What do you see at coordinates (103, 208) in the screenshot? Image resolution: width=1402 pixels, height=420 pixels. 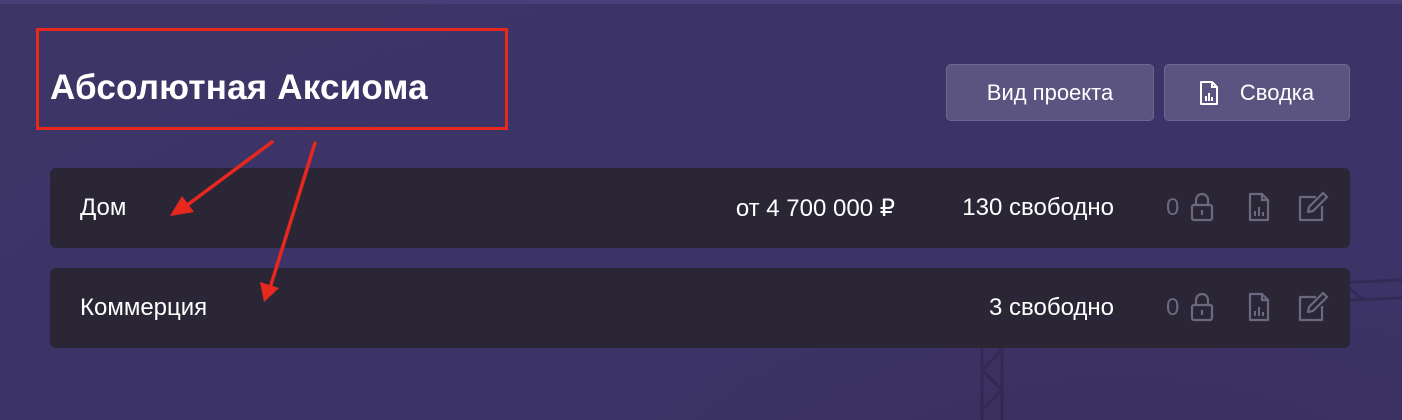 I see `row-name: Дом` at bounding box center [103, 208].